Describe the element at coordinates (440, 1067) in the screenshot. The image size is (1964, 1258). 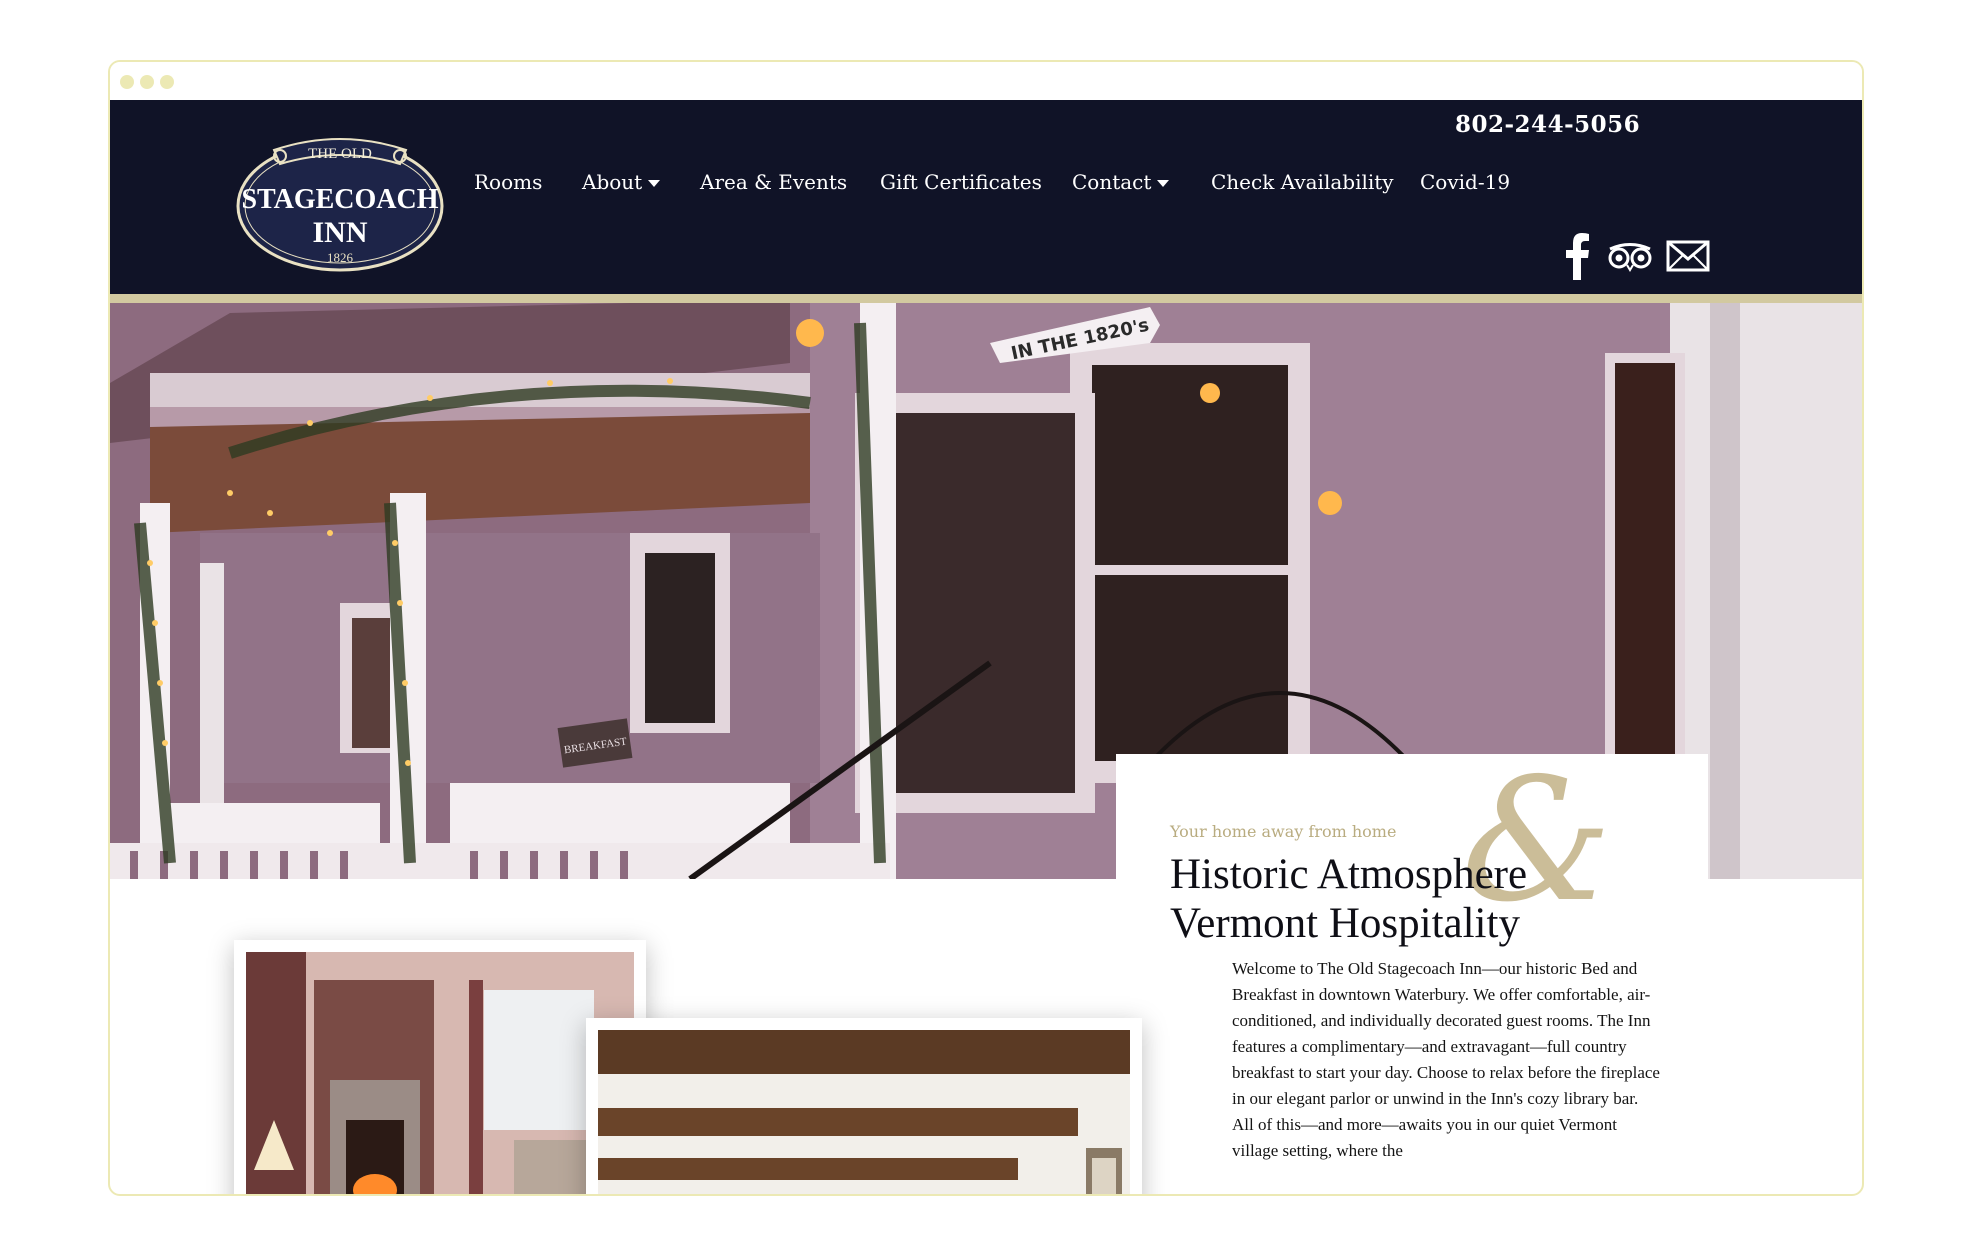
I see `parlor-photo` at that location.